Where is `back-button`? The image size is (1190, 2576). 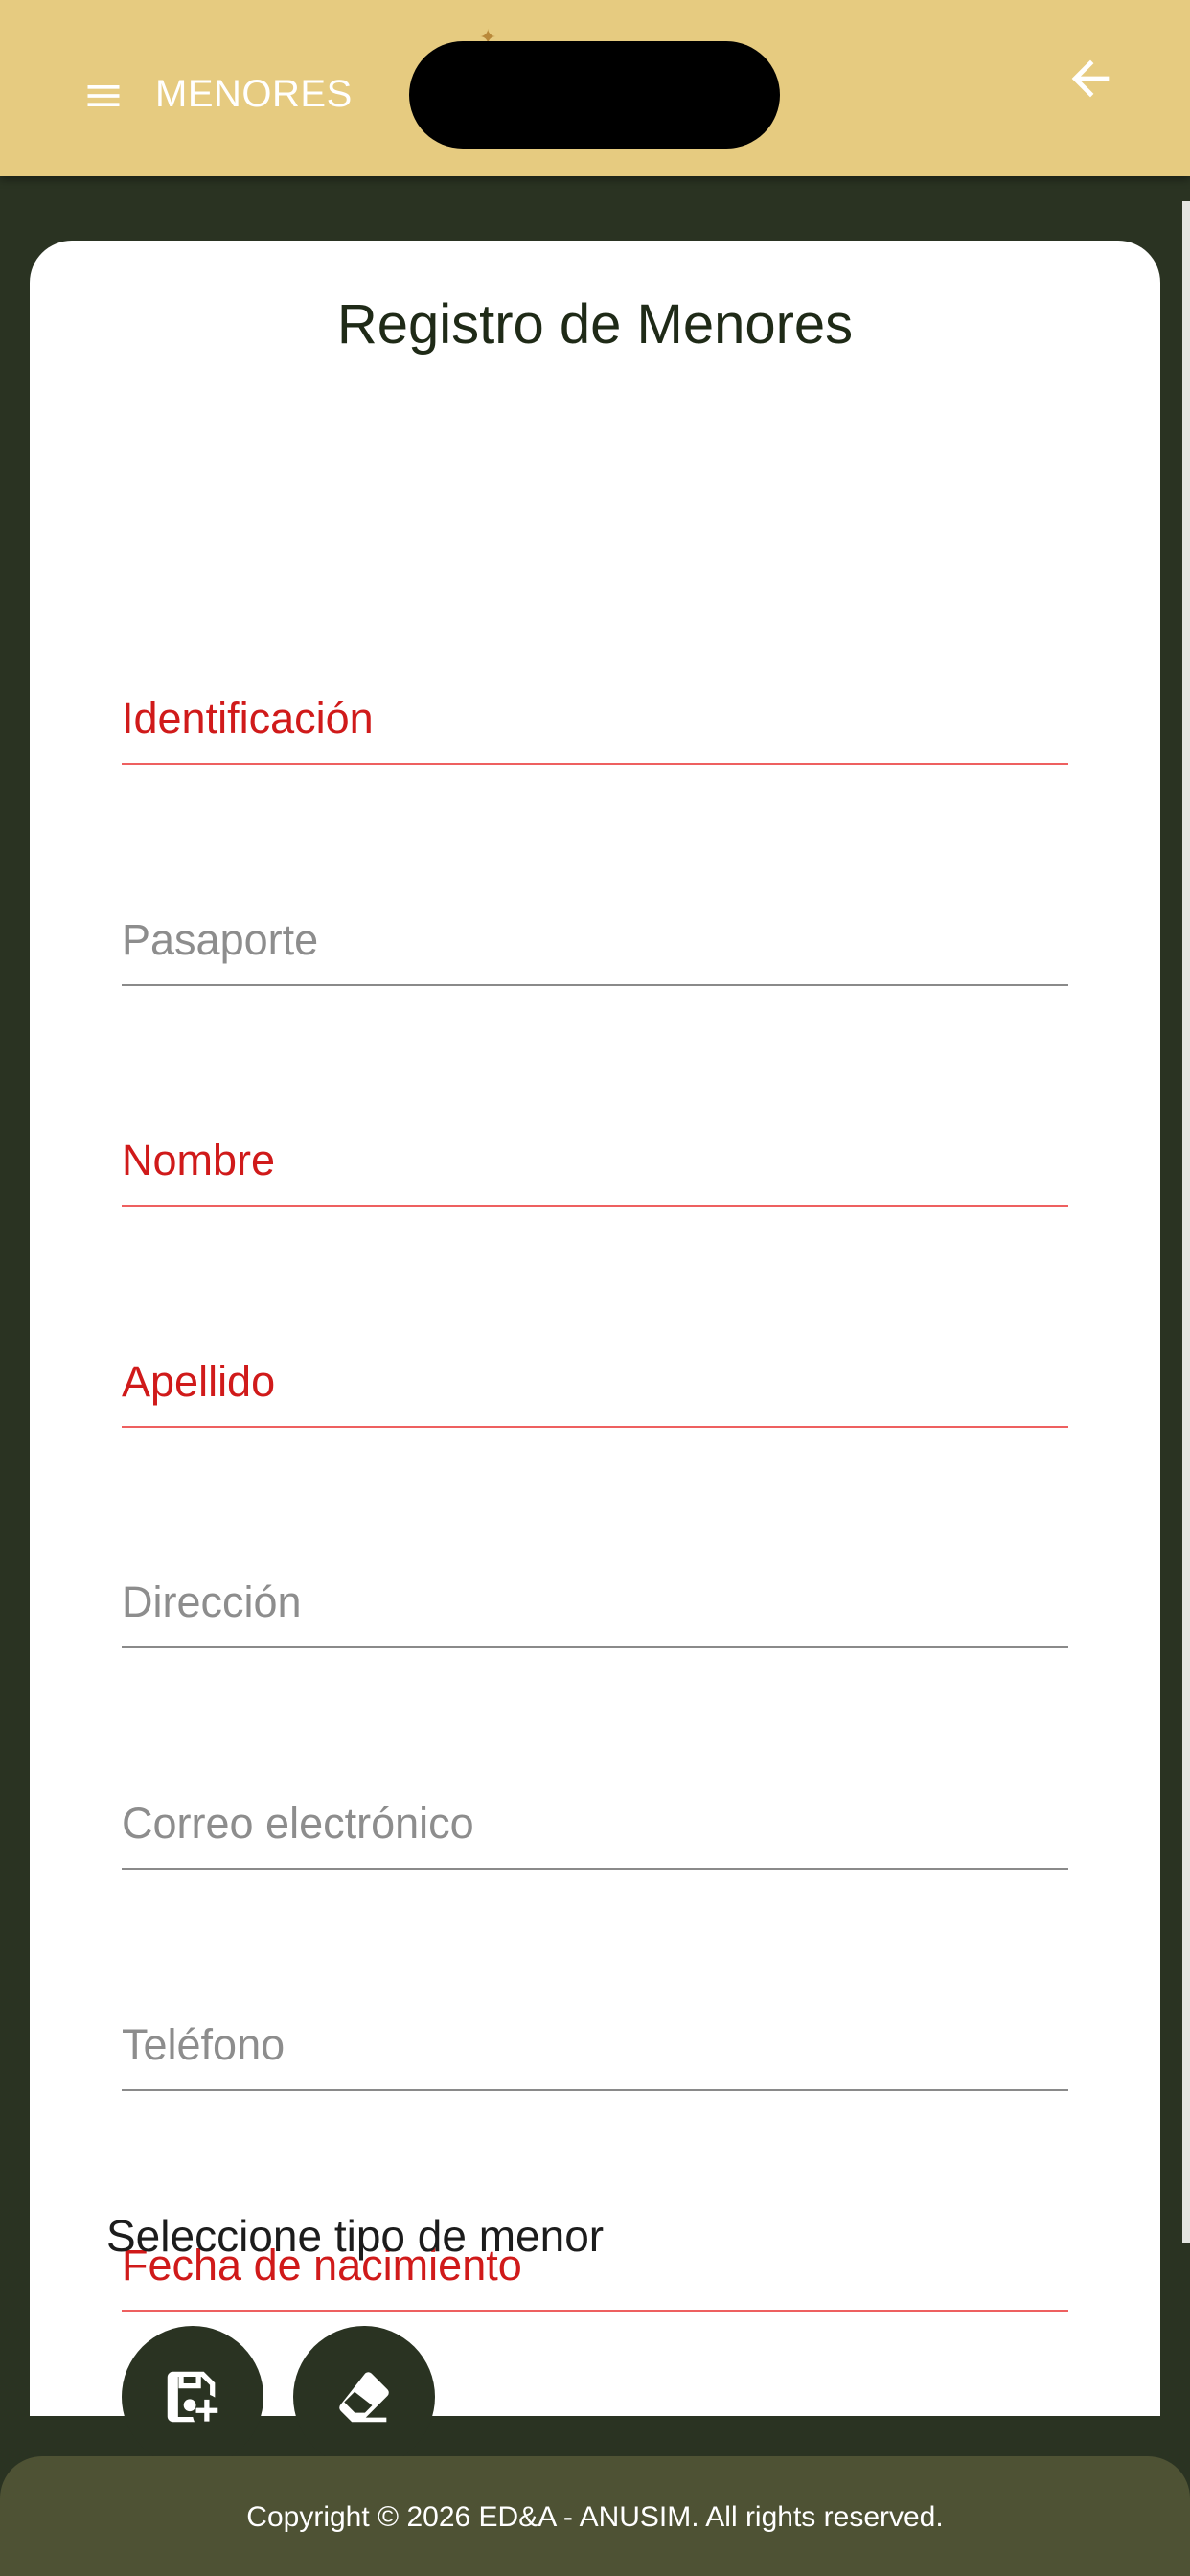
back-button is located at coordinates (1091, 78).